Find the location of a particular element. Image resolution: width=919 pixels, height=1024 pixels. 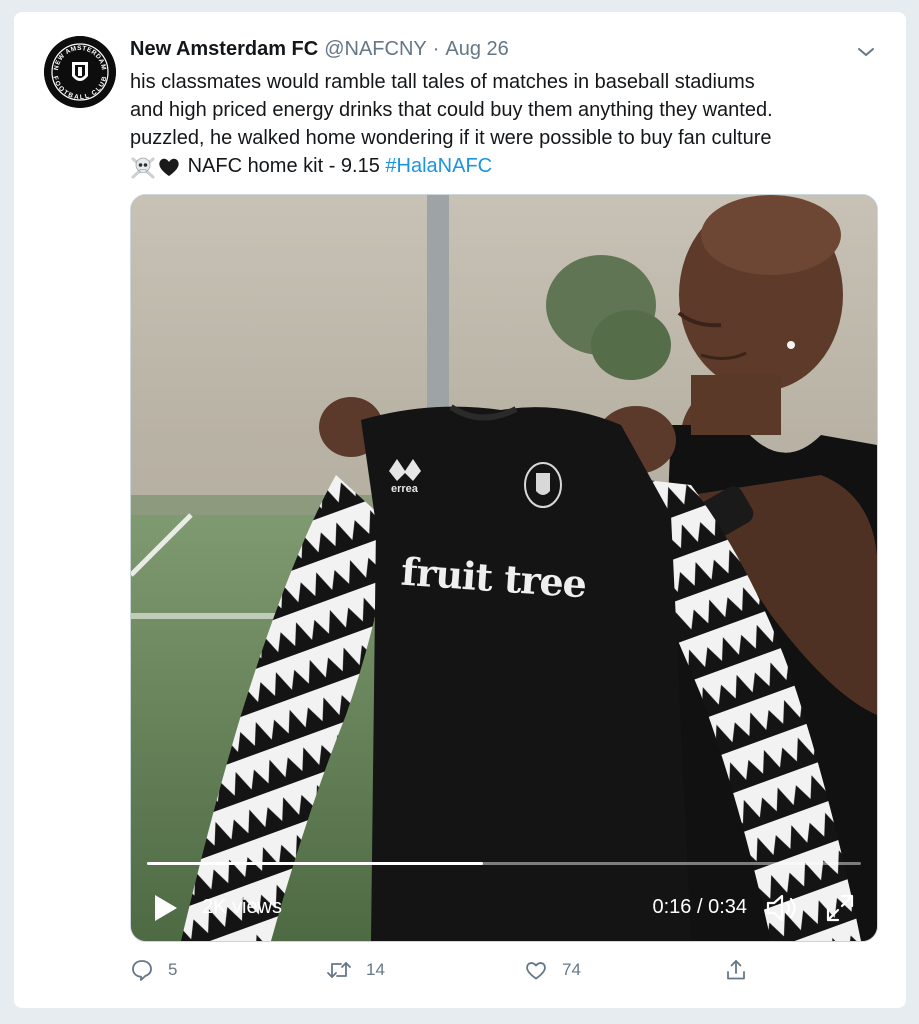

view-count: 2K views is located at coordinates (242, 907).